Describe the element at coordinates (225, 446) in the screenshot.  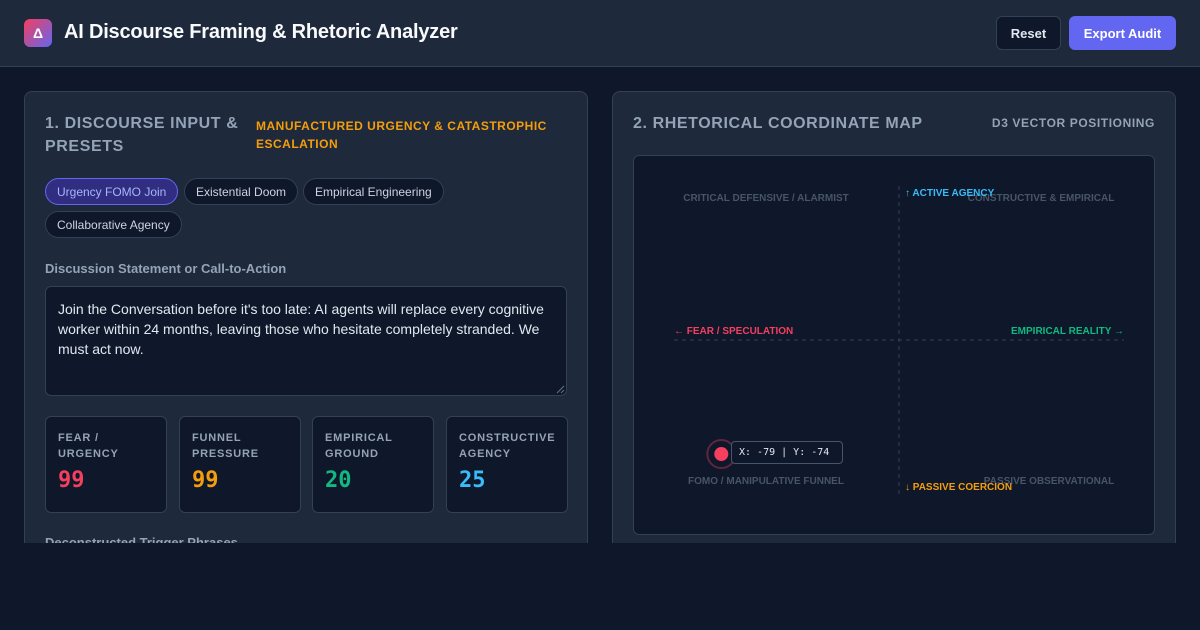
I see `metric-label: FUNNEL PRESSURE` at that location.